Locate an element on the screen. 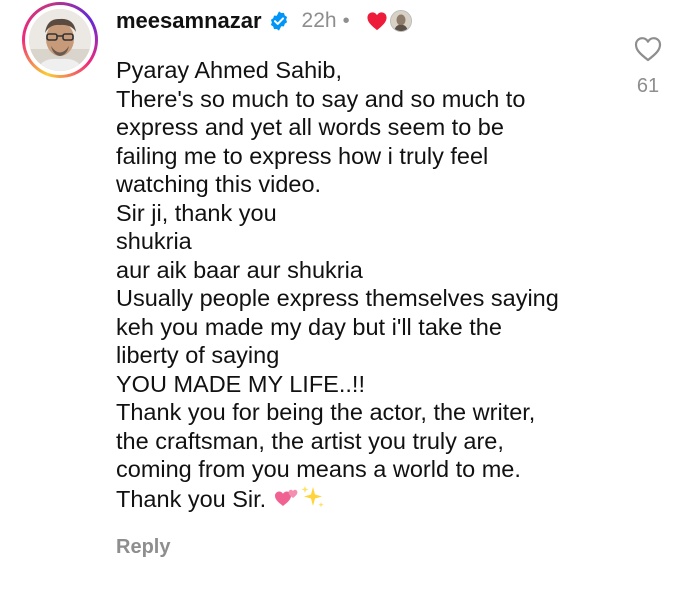  two-hearts-icon is located at coordinates (286, 497).